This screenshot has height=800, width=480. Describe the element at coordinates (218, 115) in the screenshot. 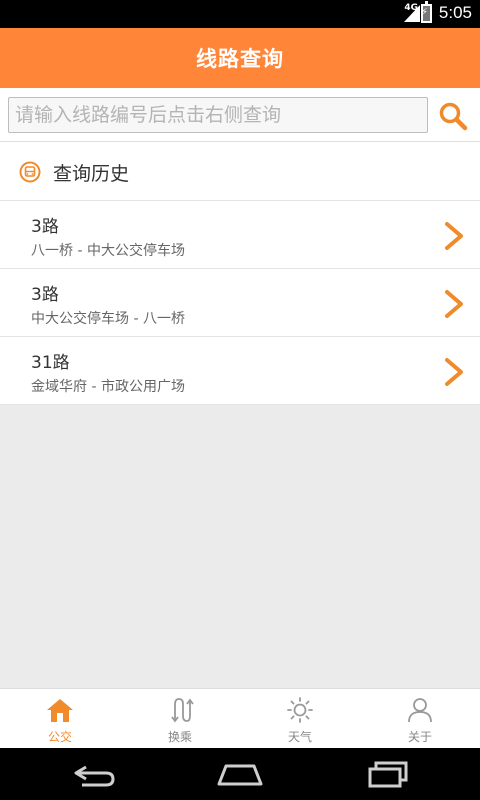

I see `search-input` at that location.